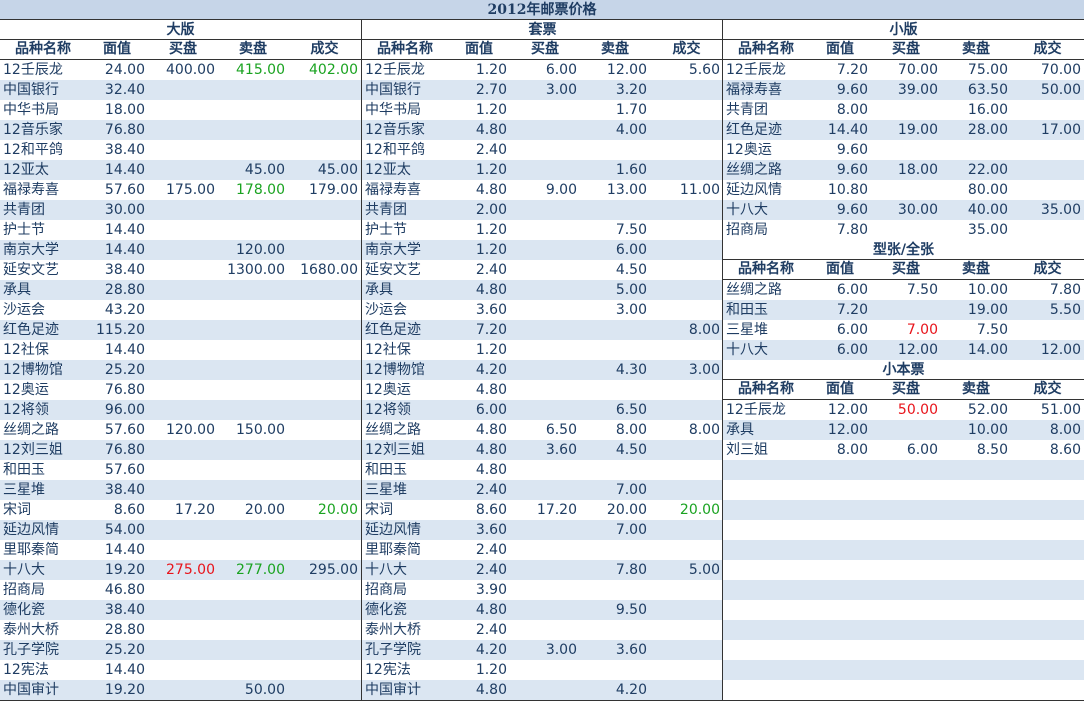 This screenshot has height=701, width=1084. I want to click on table-cell: 3.90, so click(491, 590).